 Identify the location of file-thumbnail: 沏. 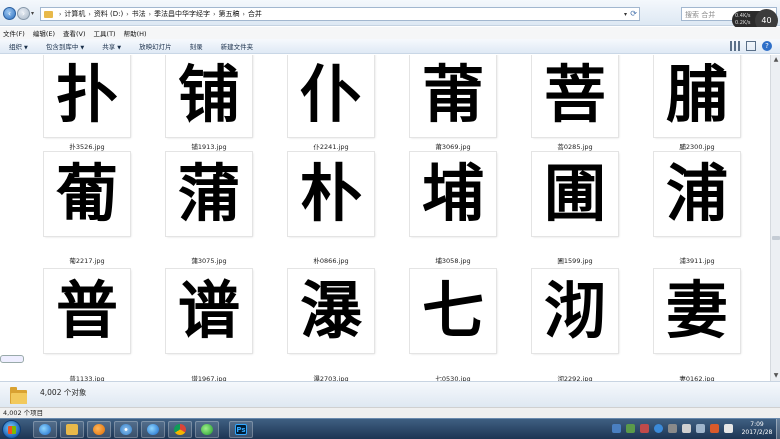
(575, 311).